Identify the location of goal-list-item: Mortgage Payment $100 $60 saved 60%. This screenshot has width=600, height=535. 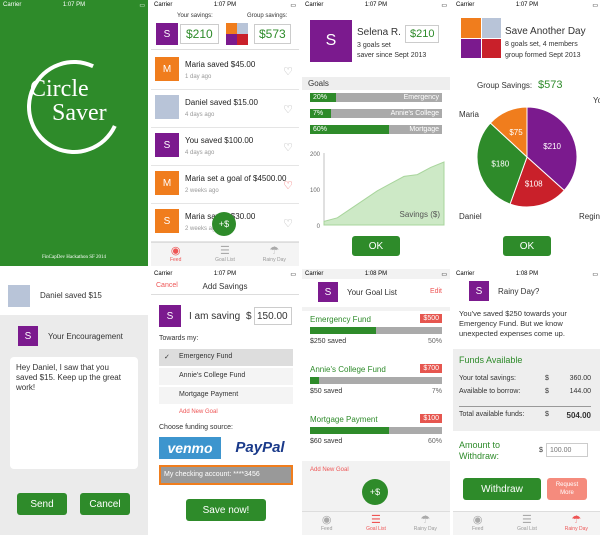
(376, 434).